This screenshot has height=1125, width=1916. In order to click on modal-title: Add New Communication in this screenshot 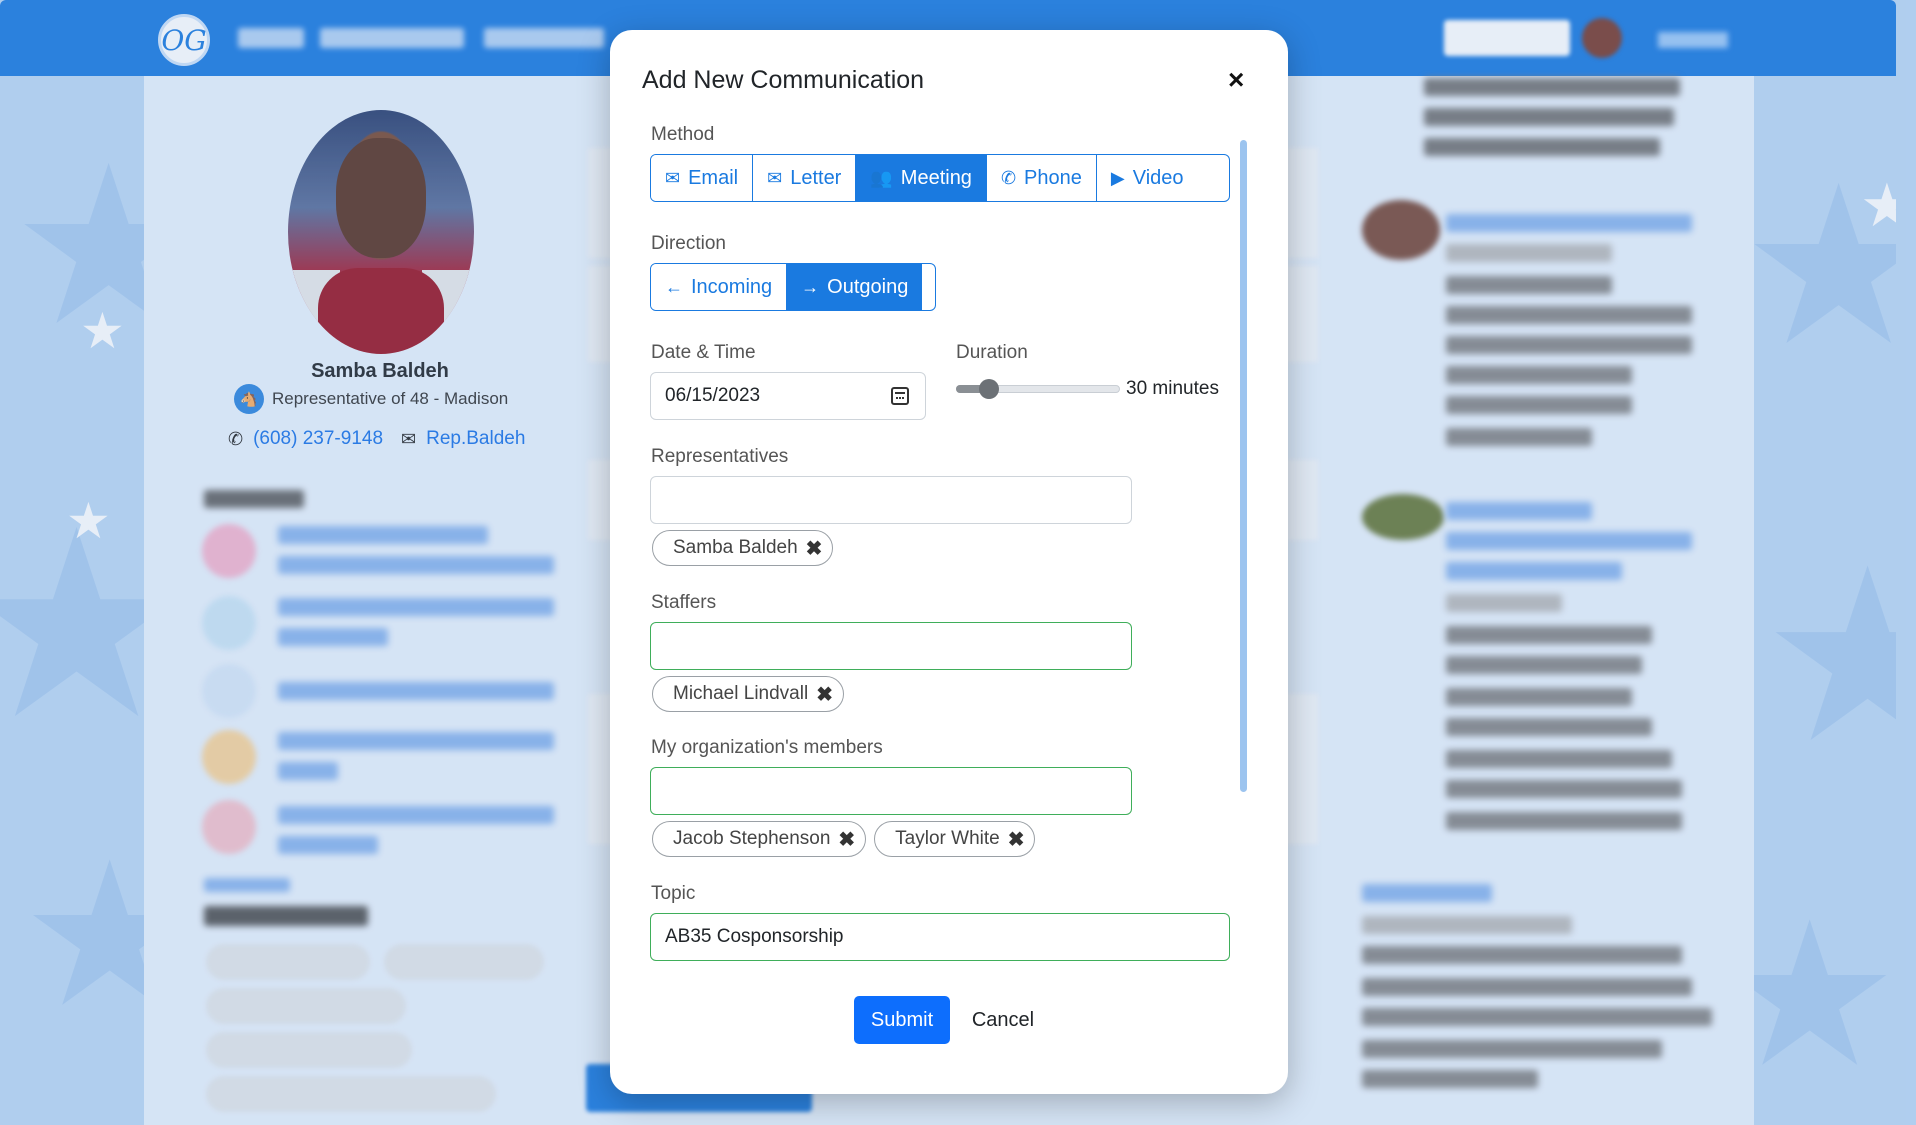, I will do `click(783, 80)`.